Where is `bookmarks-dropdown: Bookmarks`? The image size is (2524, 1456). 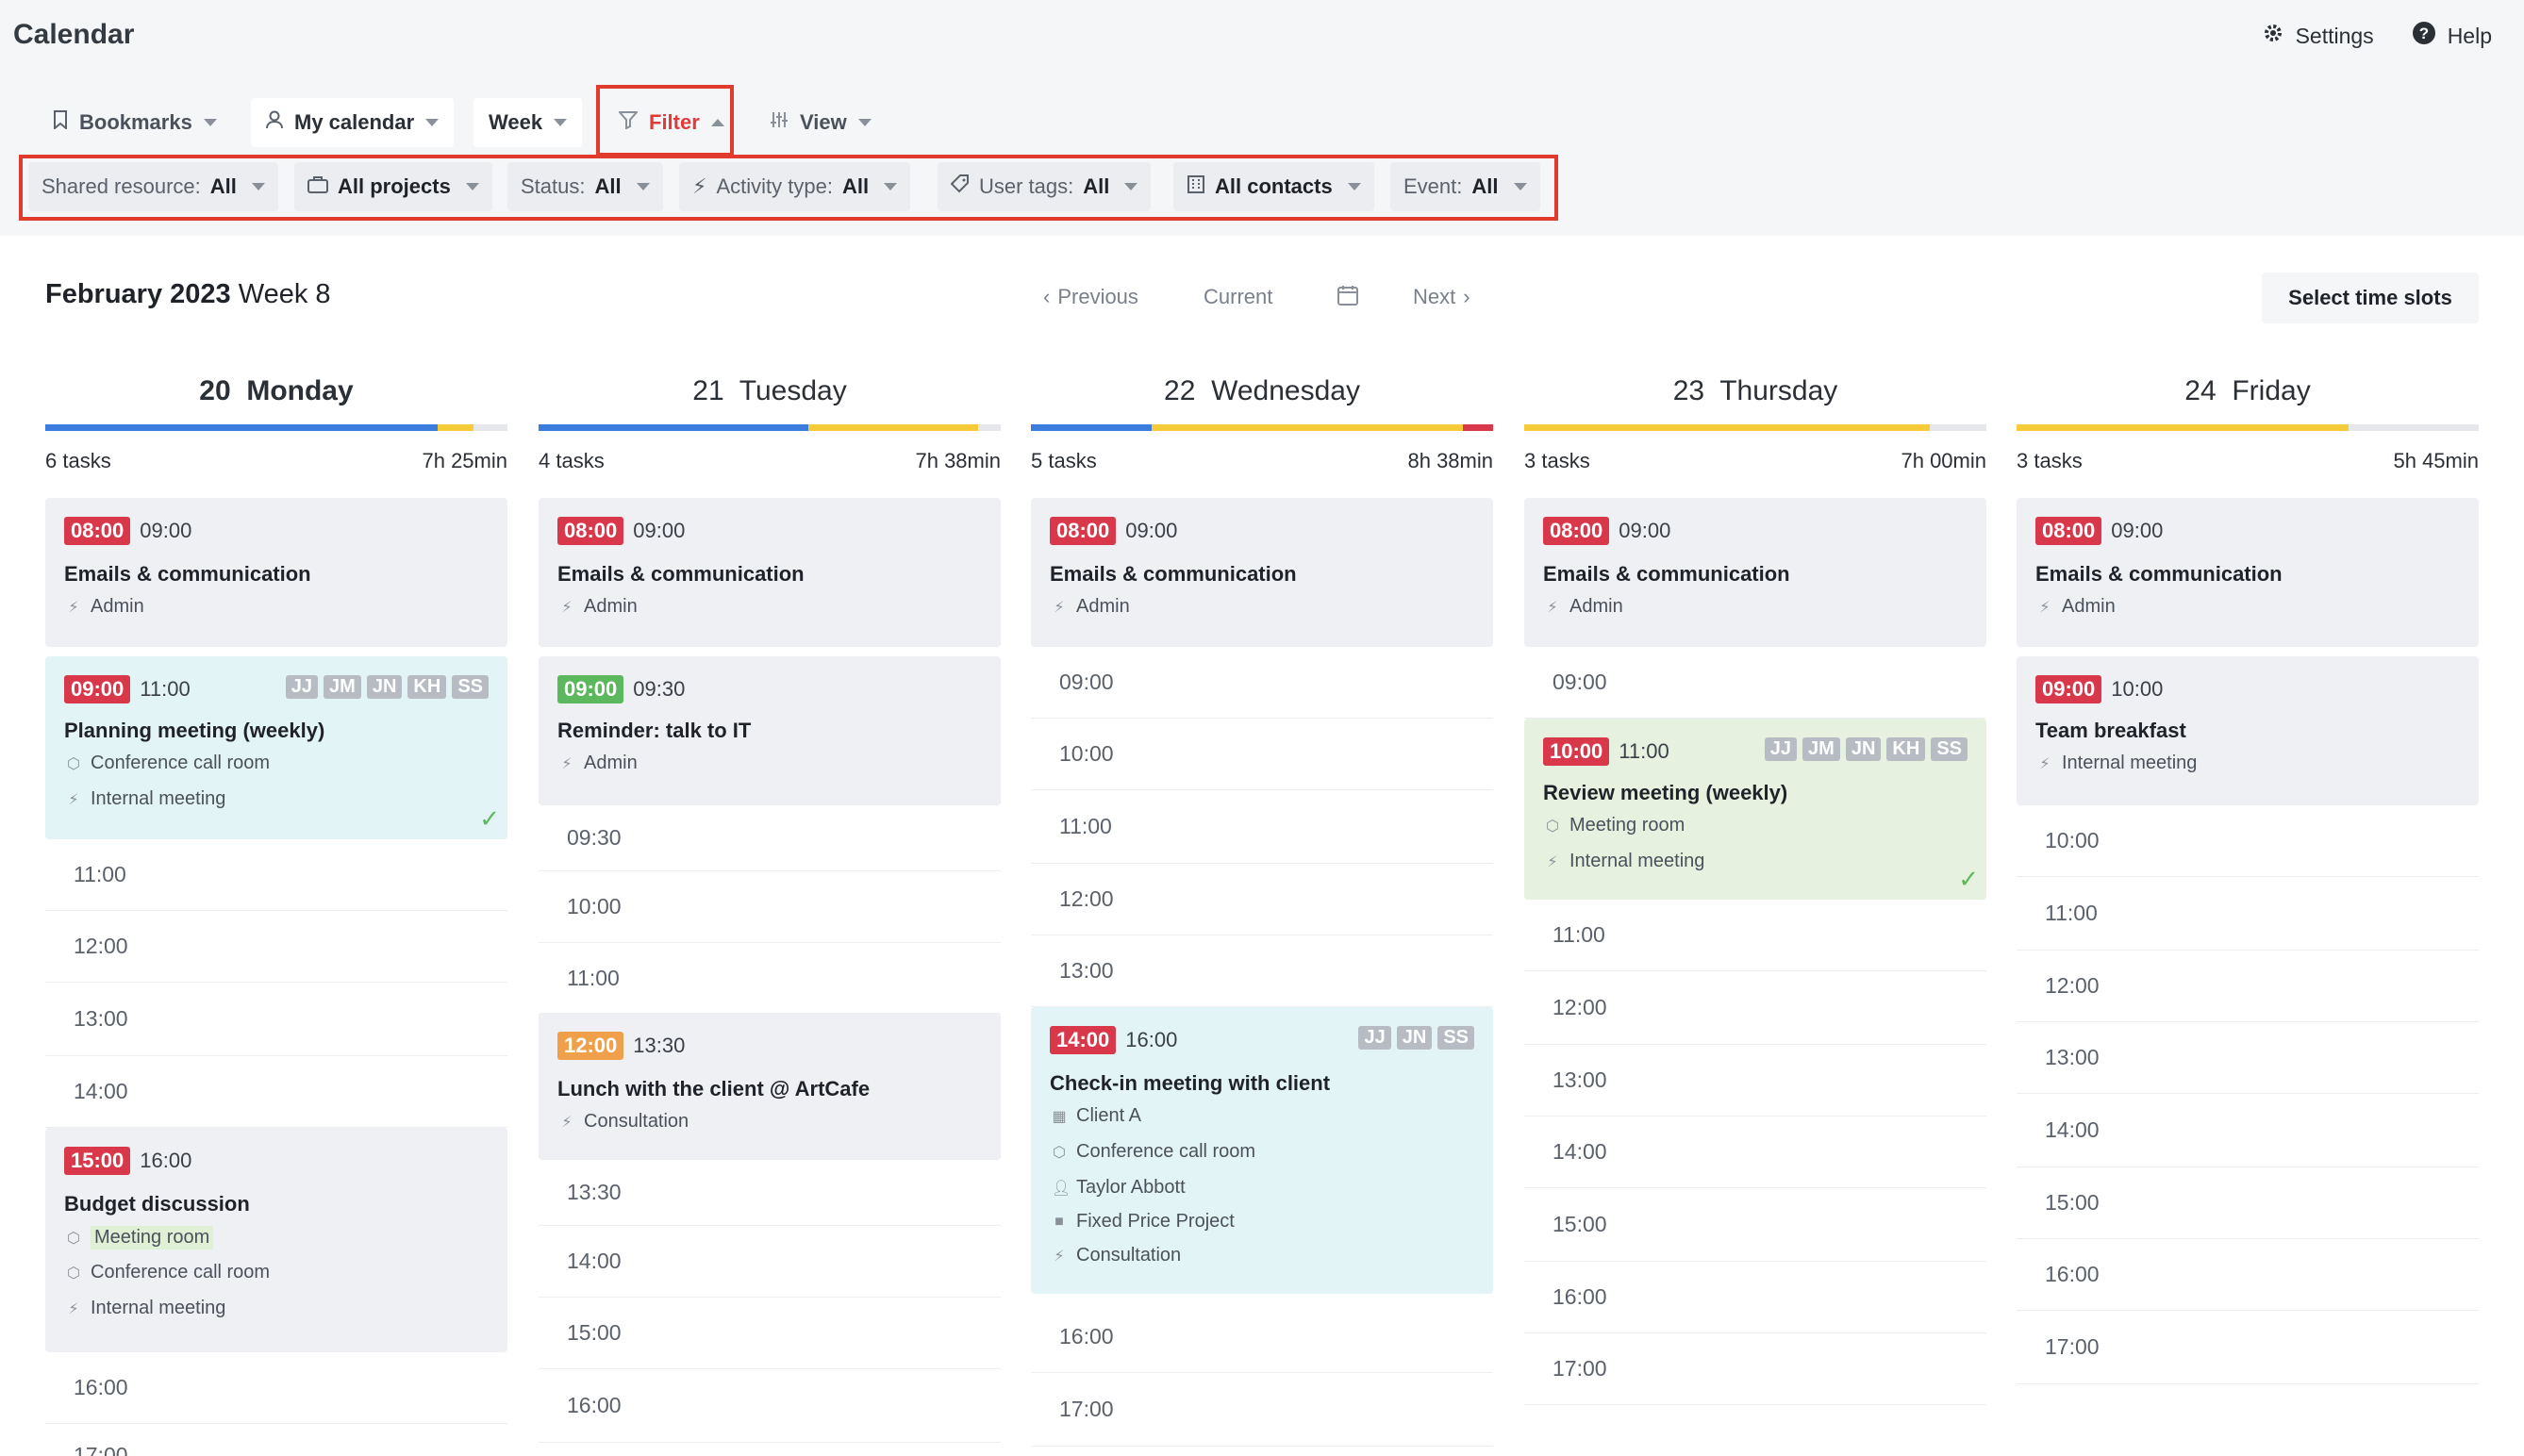
bookmarks-dropdown: Bookmarks is located at coordinates (135, 123).